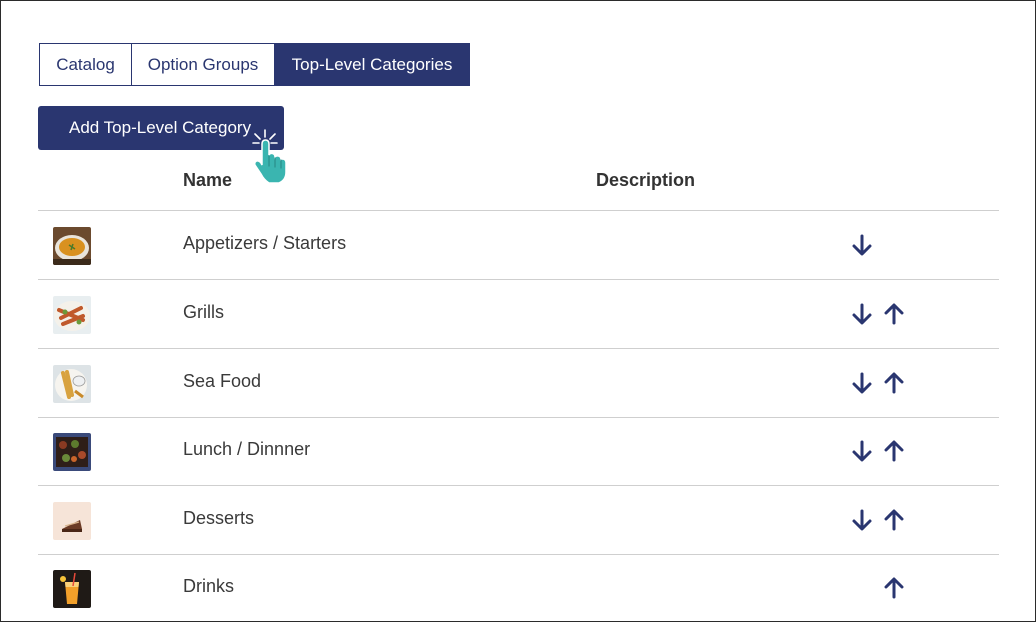  I want to click on table-row: Desserts, so click(518, 520).